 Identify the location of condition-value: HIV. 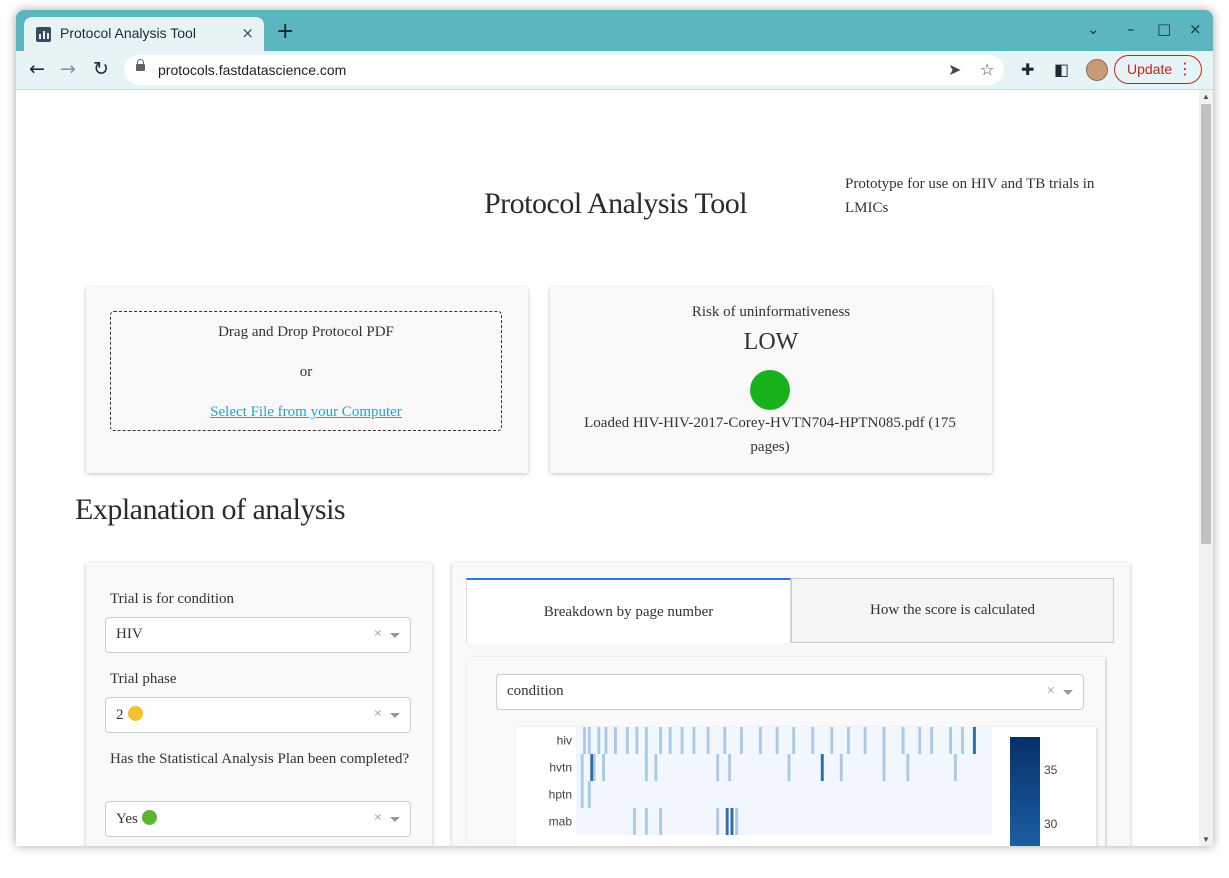
(129, 634).